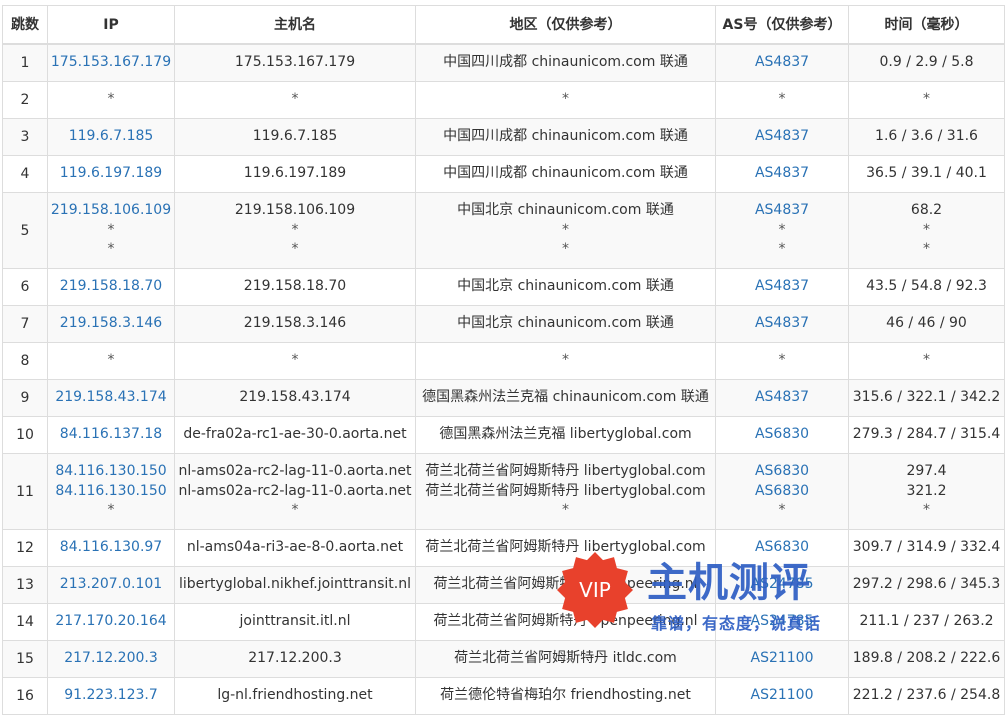 Image resolution: width=1006 pixels, height=717 pixels. I want to click on ip-cell: 119.6.197.189, so click(111, 174).